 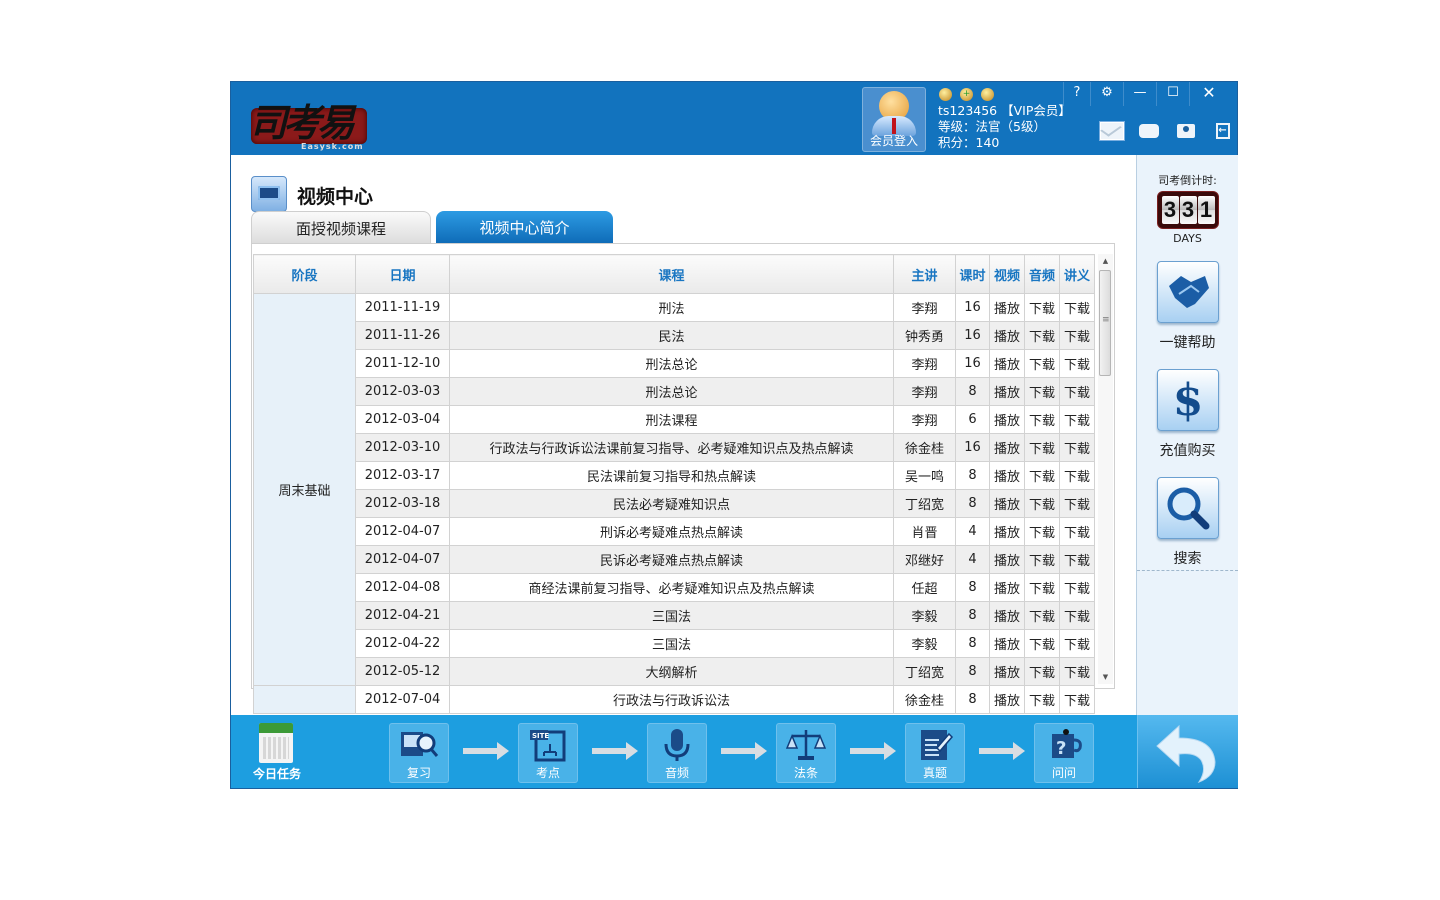 I want to click on help-button: ?, so click(x=1076, y=94).